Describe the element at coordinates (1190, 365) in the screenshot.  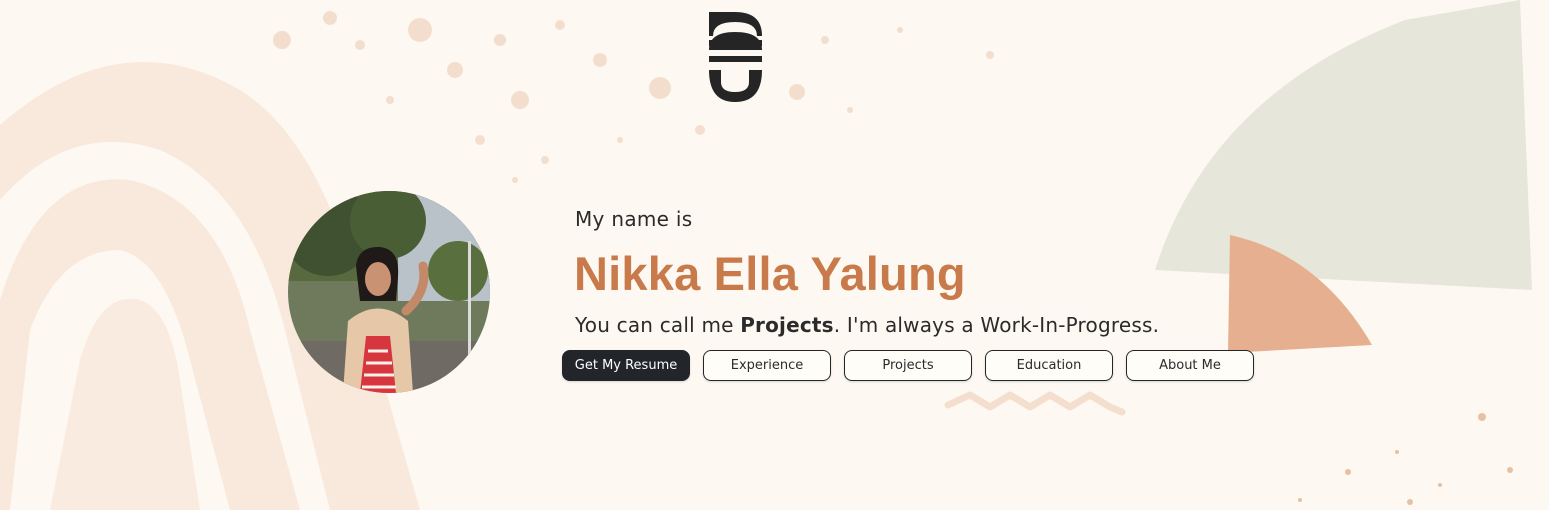
I see `about-me-button: About Me` at that location.